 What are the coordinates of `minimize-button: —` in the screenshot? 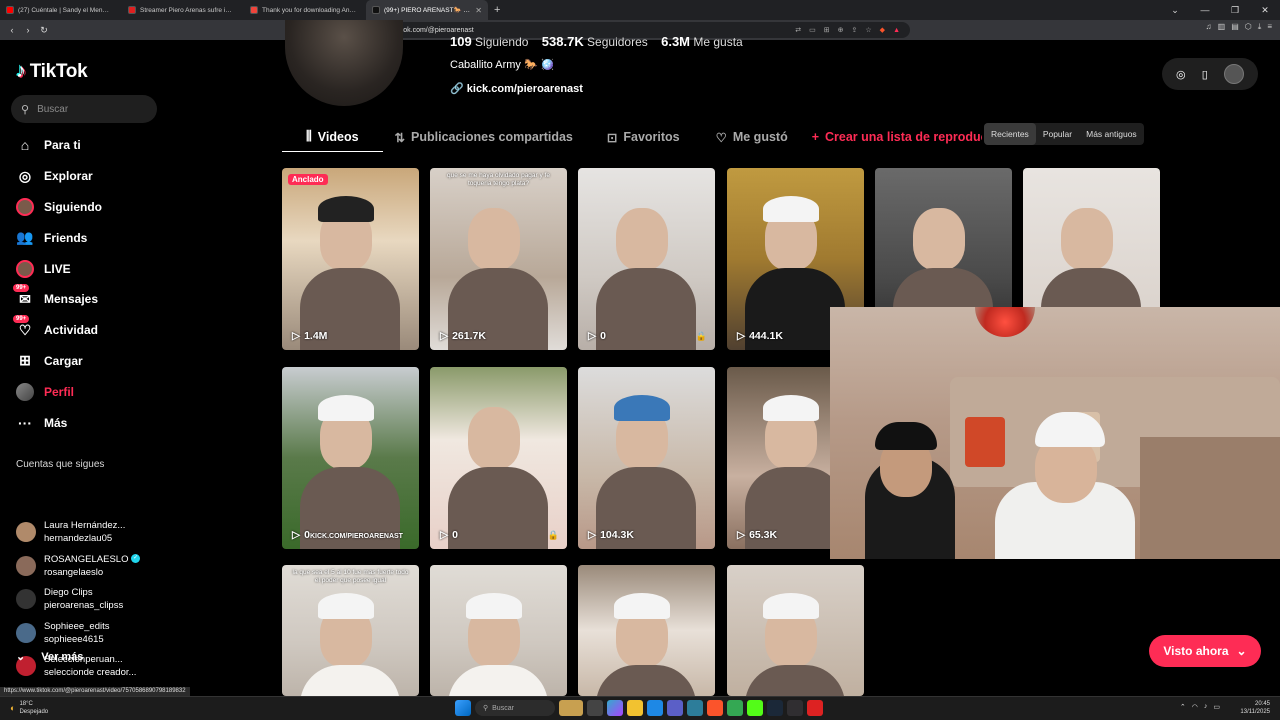 It's located at (1205, 10).